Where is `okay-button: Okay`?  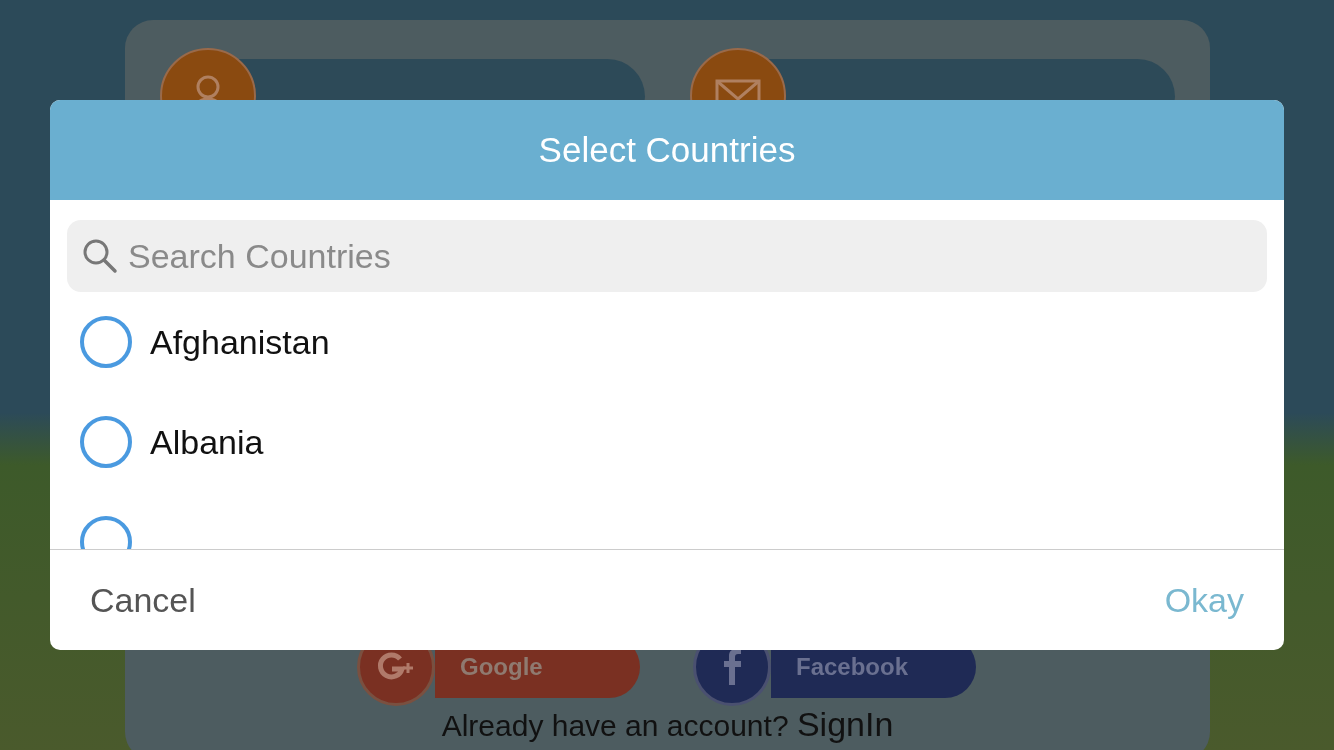 okay-button: Okay is located at coordinates (1204, 600).